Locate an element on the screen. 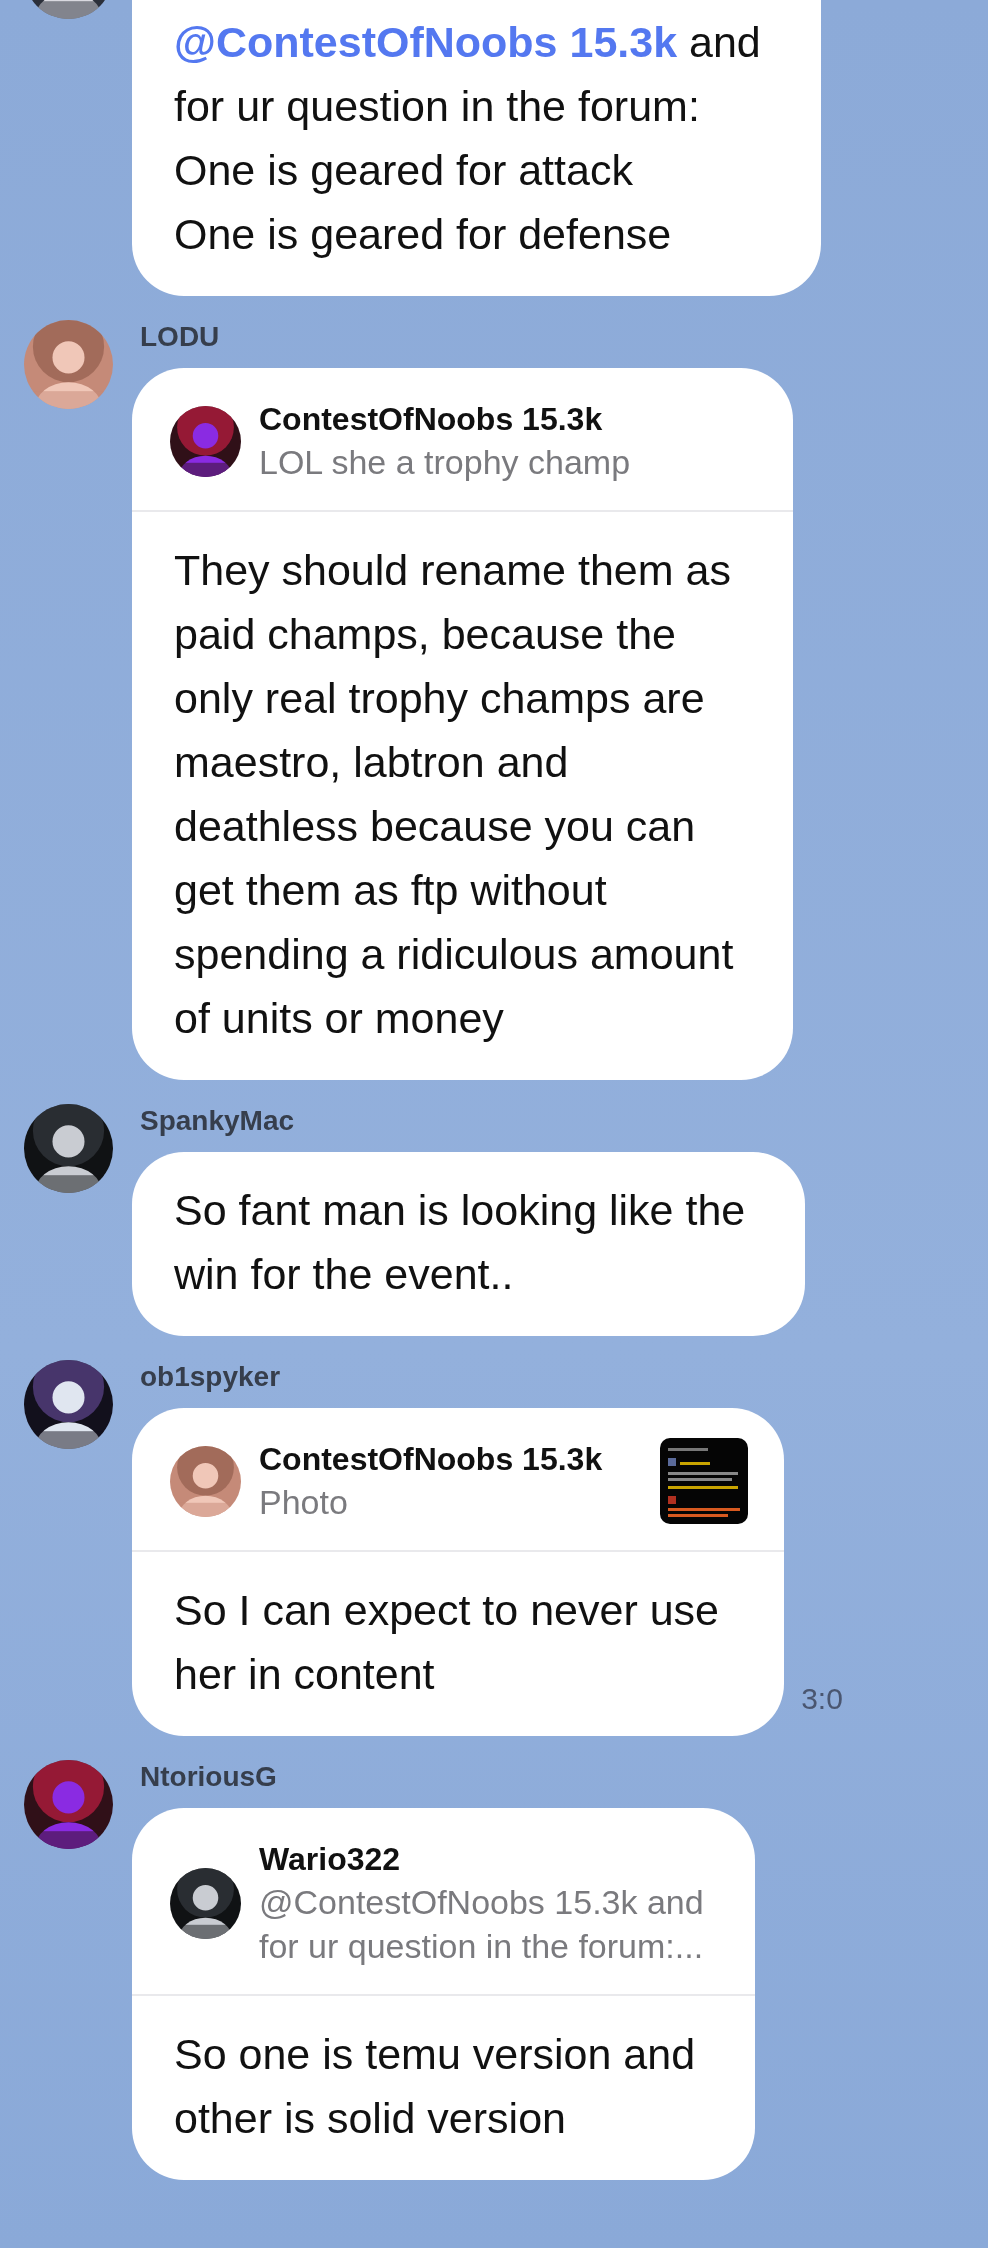  message-text: So I can expect to never use her in content is located at coordinates (446, 1642).